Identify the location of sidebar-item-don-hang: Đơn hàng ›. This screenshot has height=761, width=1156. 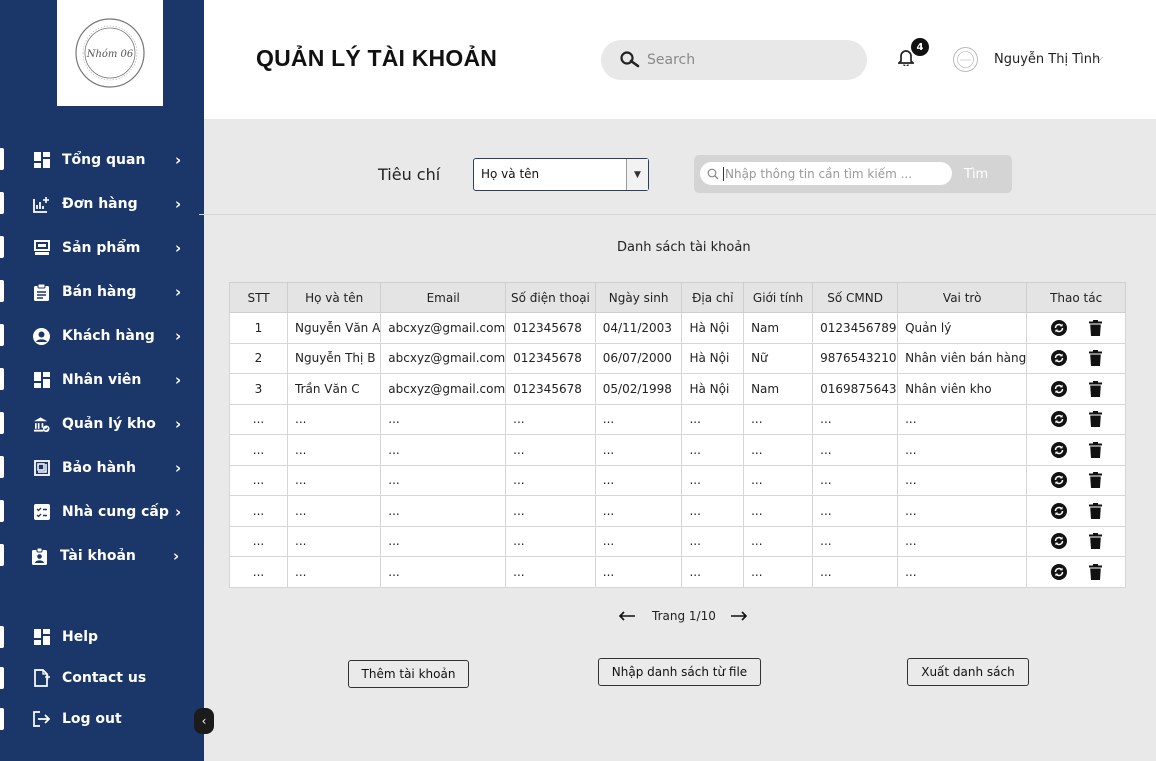
(102, 204).